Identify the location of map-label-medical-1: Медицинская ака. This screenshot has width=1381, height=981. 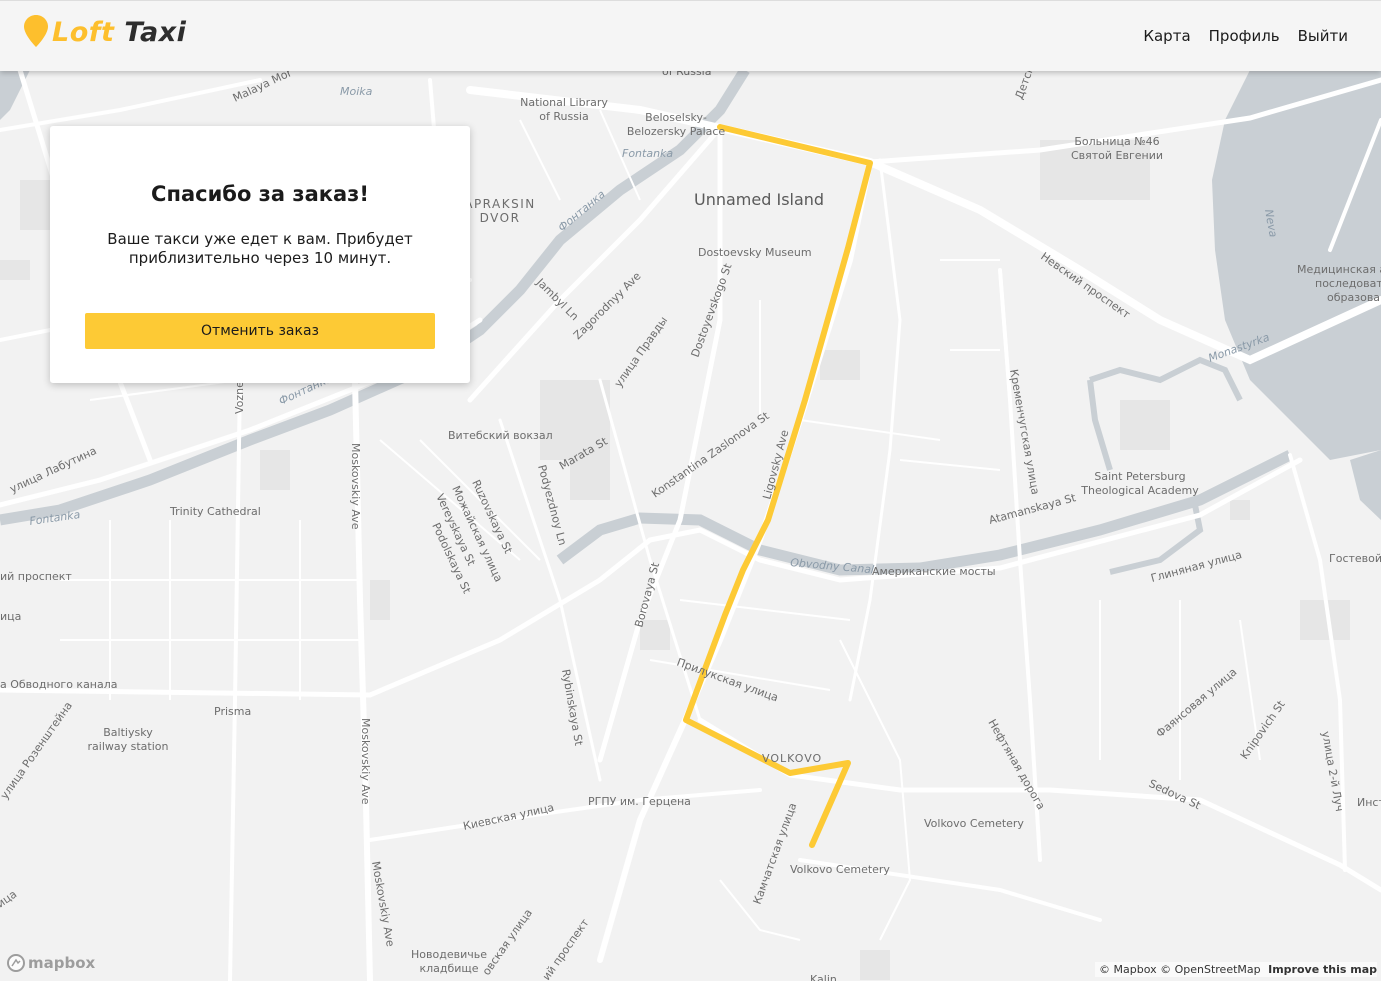
(1339, 269).